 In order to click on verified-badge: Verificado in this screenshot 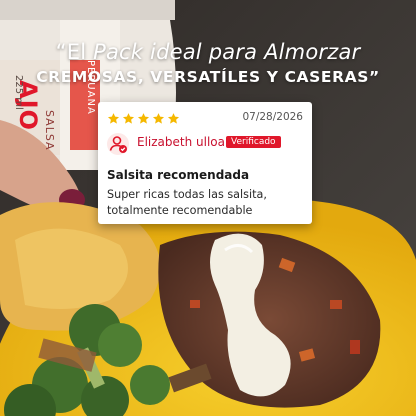, I will do `click(253, 142)`.